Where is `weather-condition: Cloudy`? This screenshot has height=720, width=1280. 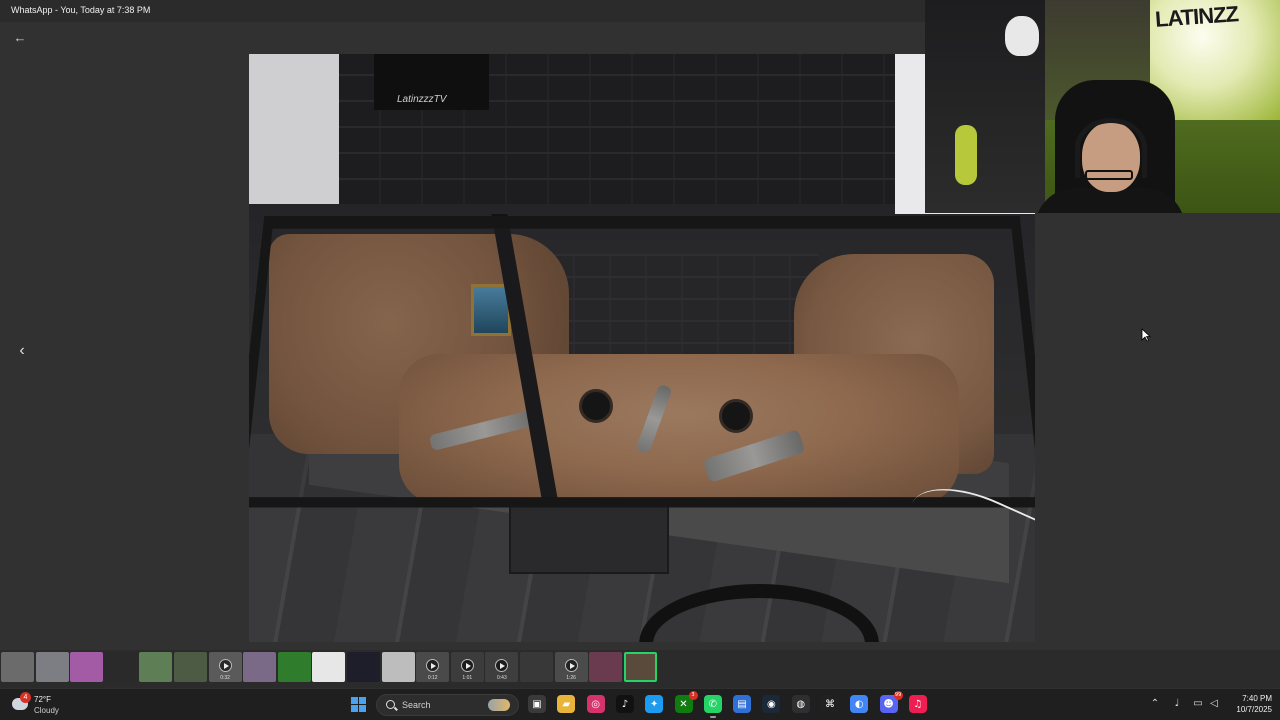
weather-condition: Cloudy is located at coordinates (46, 710).